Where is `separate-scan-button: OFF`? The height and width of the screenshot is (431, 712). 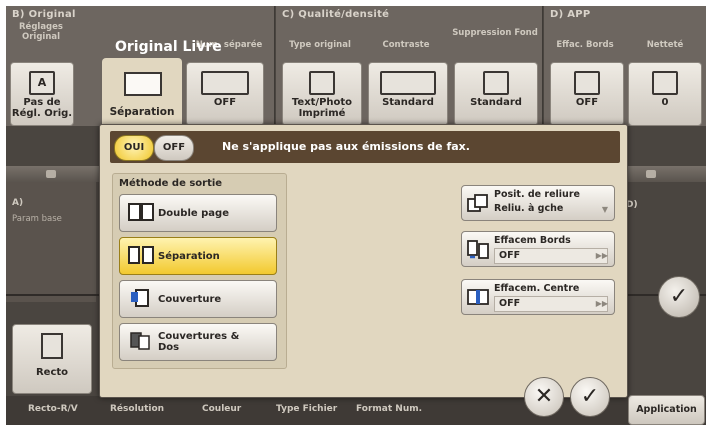 separate-scan-button: OFF is located at coordinates (225, 94).